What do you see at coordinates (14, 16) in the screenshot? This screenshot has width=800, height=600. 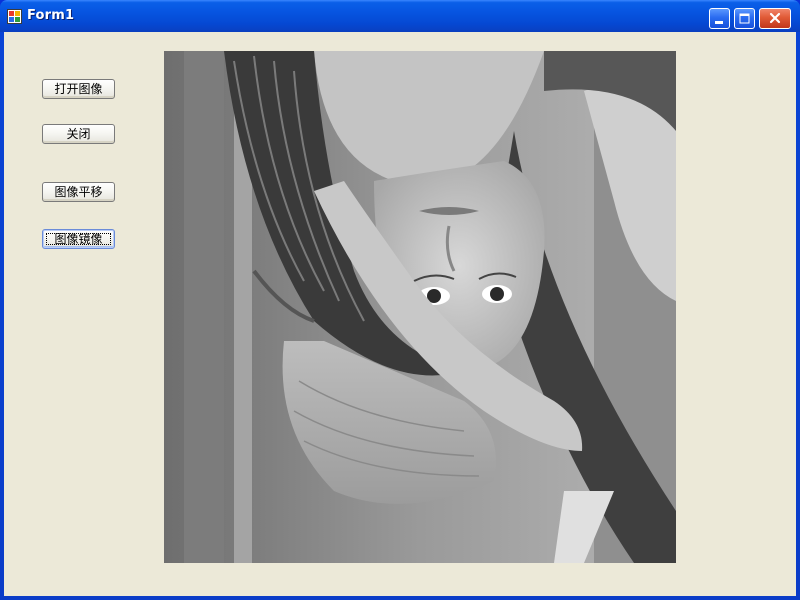 I see `app-icon` at bounding box center [14, 16].